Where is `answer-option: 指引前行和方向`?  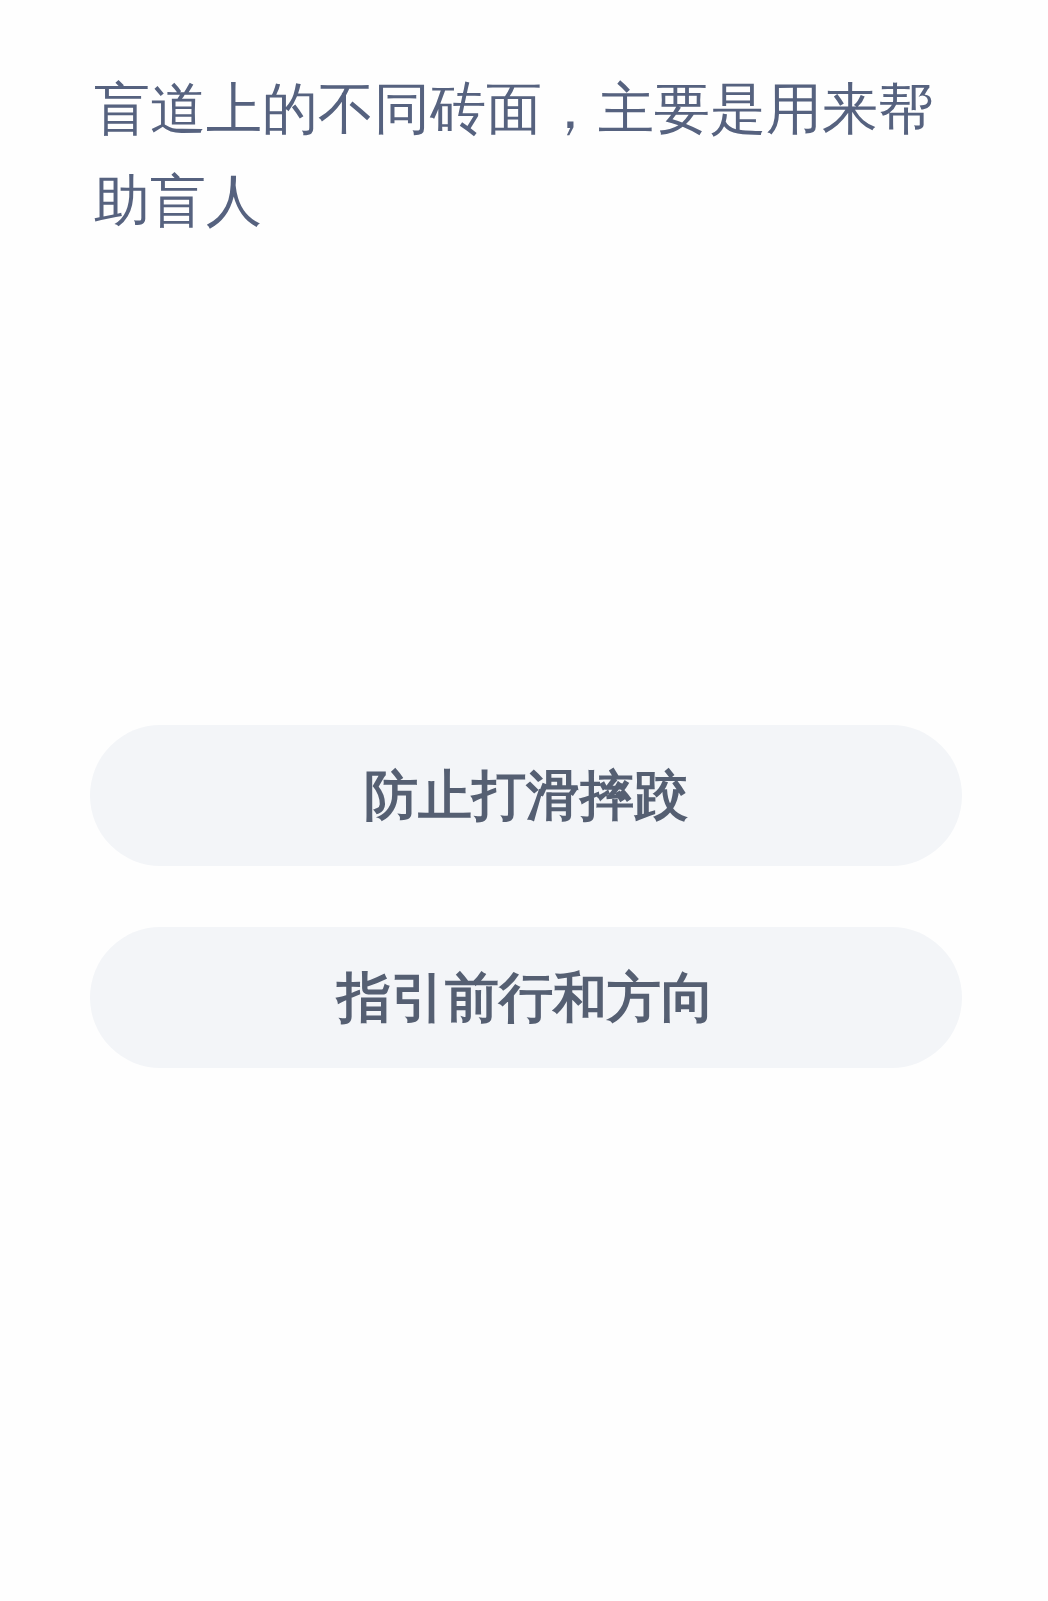 answer-option: 指引前行和方向 is located at coordinates (526, 997).